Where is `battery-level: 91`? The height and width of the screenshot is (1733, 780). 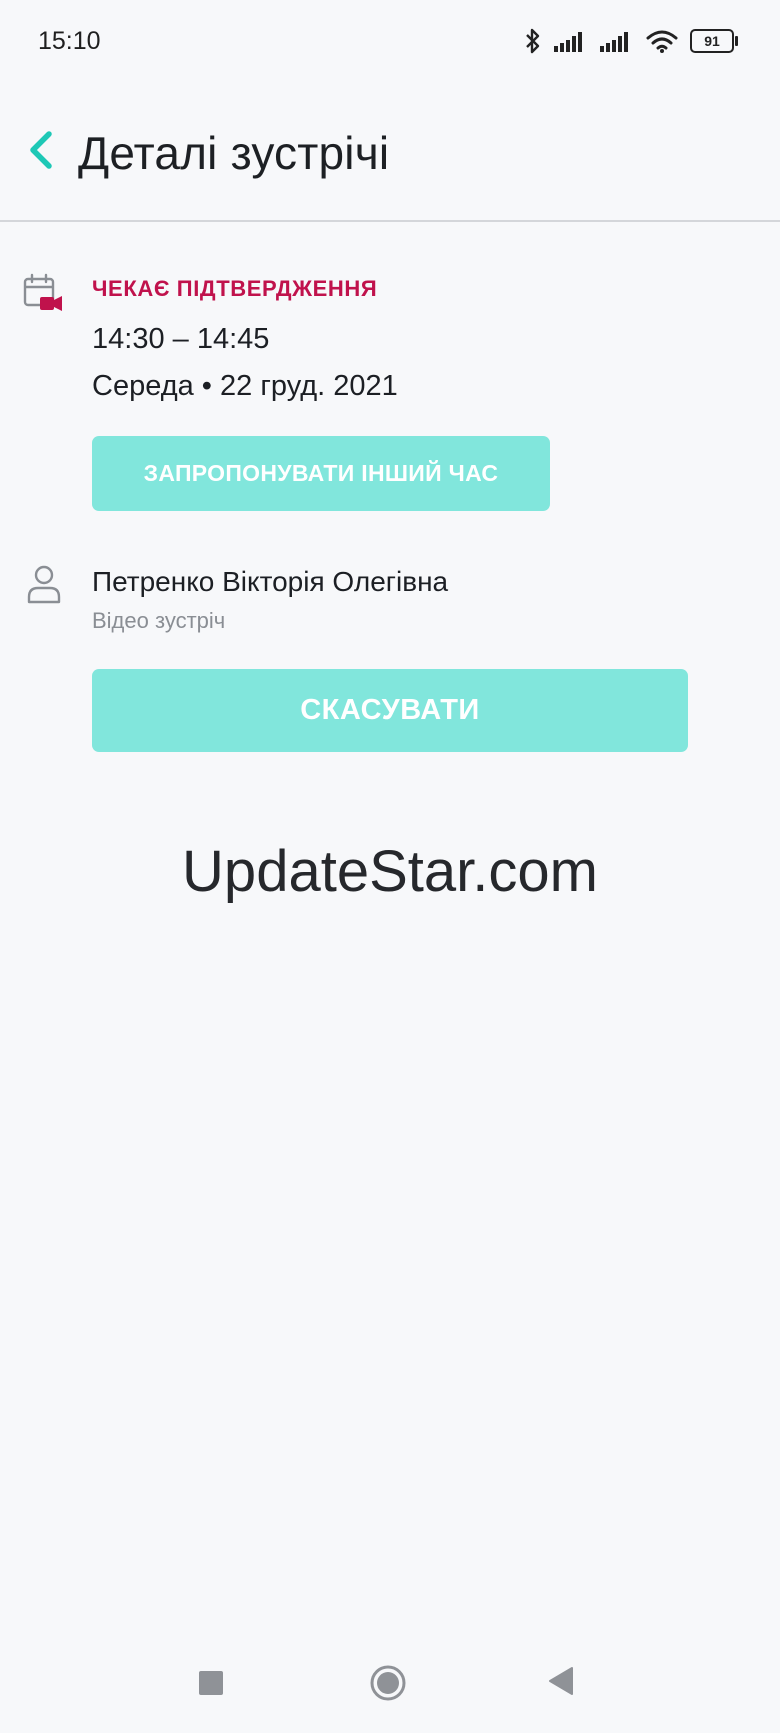
battery-level: 91 is located at coordinates (712, 41).